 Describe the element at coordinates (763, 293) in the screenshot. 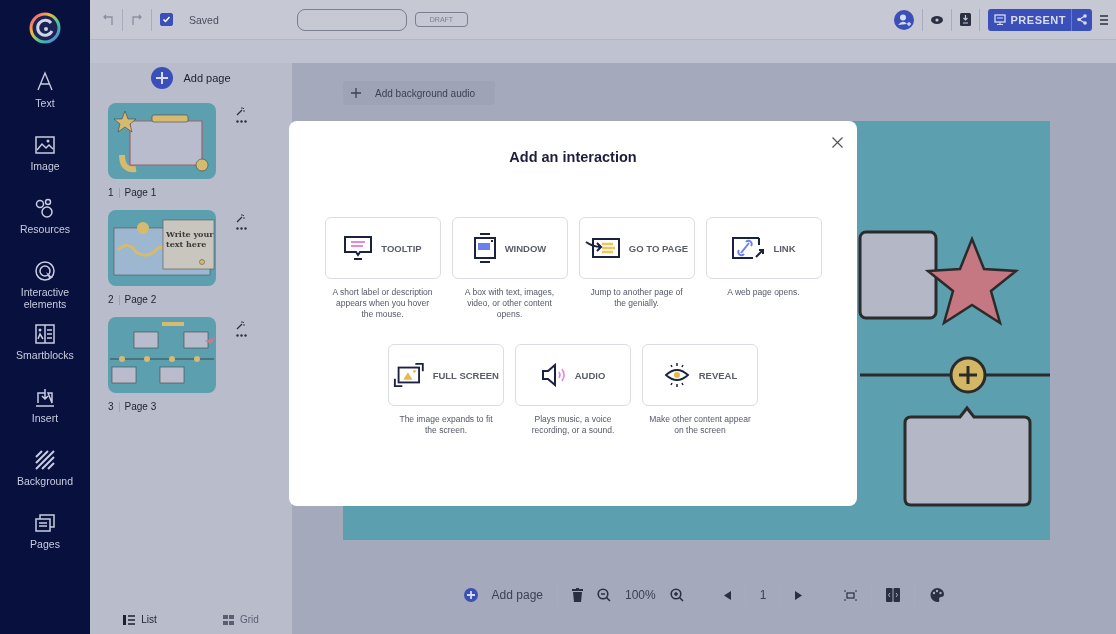

I see `option-description: A web page opens.` at that location.